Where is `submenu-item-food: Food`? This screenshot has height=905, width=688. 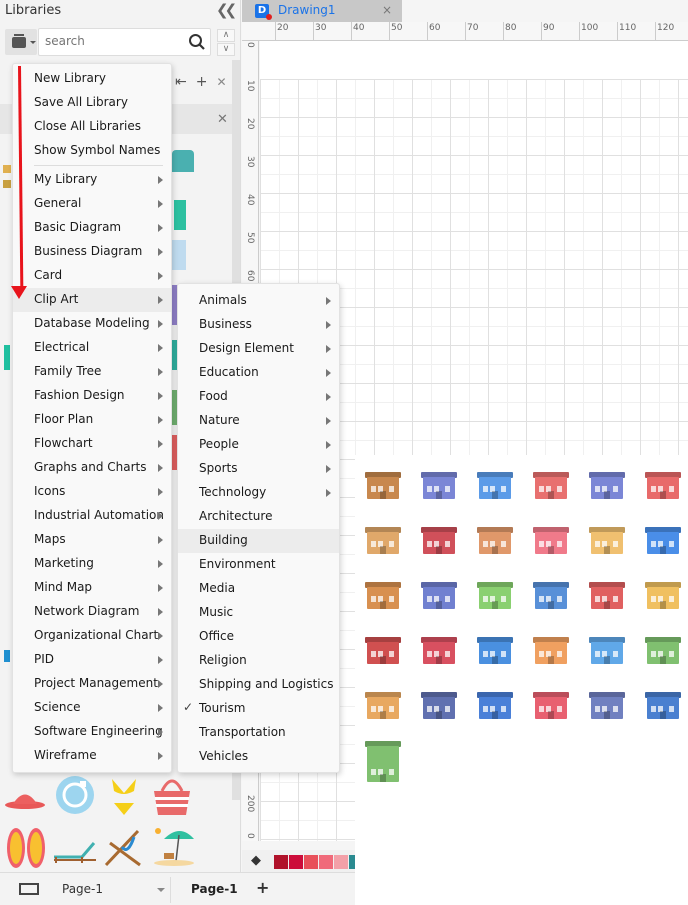
submenu-item-food: Food is located at coordinates (258, 397).